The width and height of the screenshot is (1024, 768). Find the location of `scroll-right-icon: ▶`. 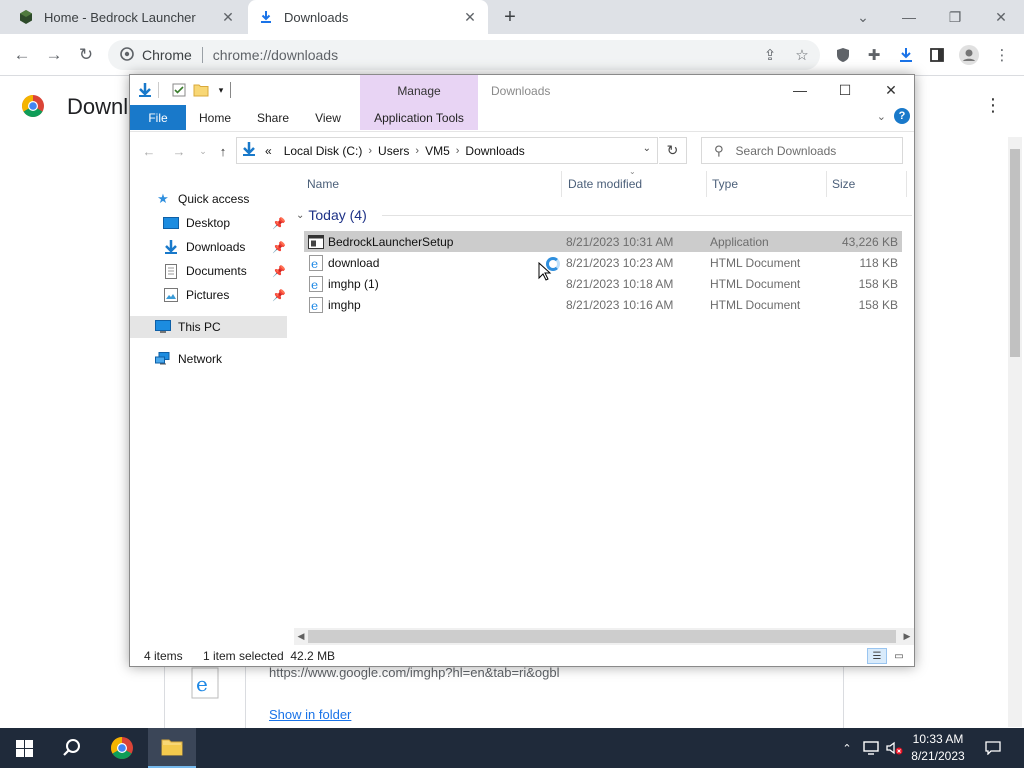

scroll-right-icon: ▶ is located at coordinates (907, 636).